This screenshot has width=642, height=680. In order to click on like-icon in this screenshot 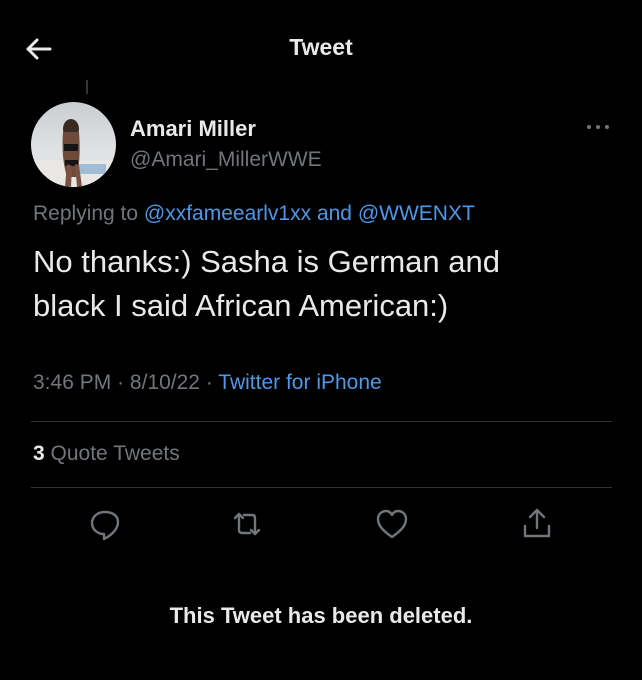, I will do `click(392, 524)`.